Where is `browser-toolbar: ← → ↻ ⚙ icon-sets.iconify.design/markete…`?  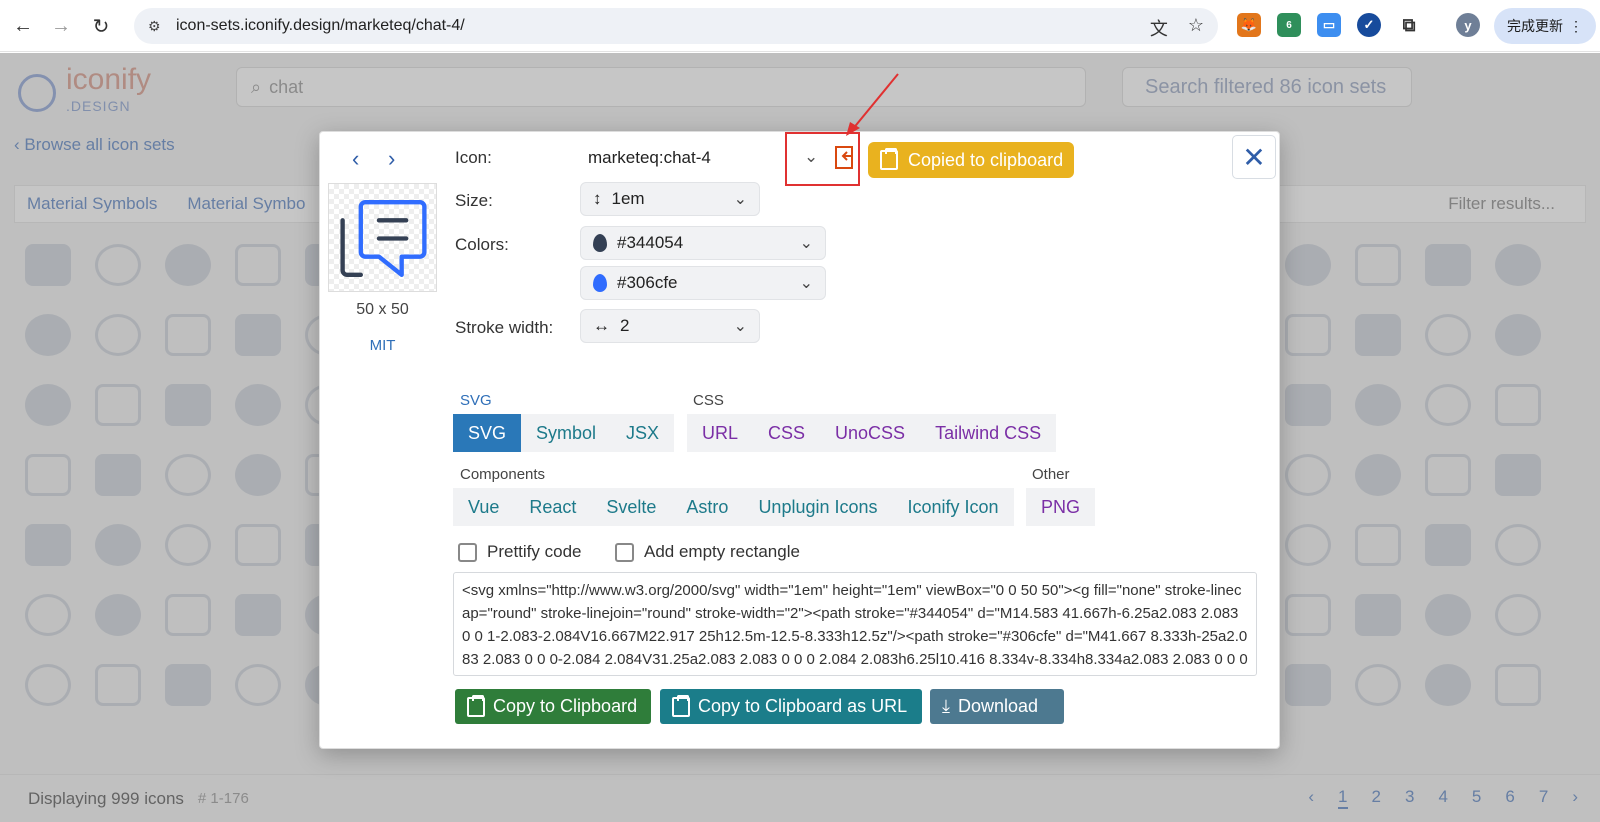
browser-toolbar: ← → ↻ ⚙ icon-sets.iconify.design/markete… is located at coordinates (800, 26).